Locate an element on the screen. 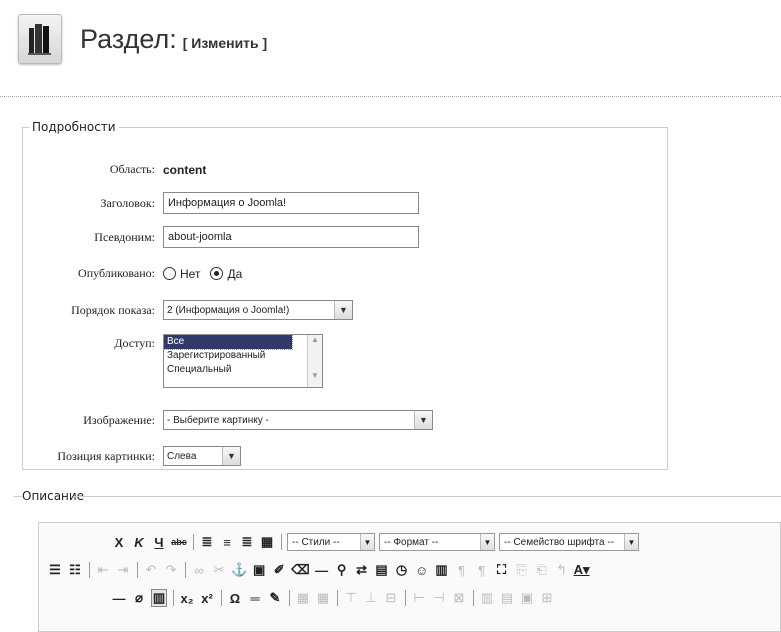 This screenshot has width=781, height=632. styles-dropdown: -- Стили -- ▼ is located at coordinates (331, 542).